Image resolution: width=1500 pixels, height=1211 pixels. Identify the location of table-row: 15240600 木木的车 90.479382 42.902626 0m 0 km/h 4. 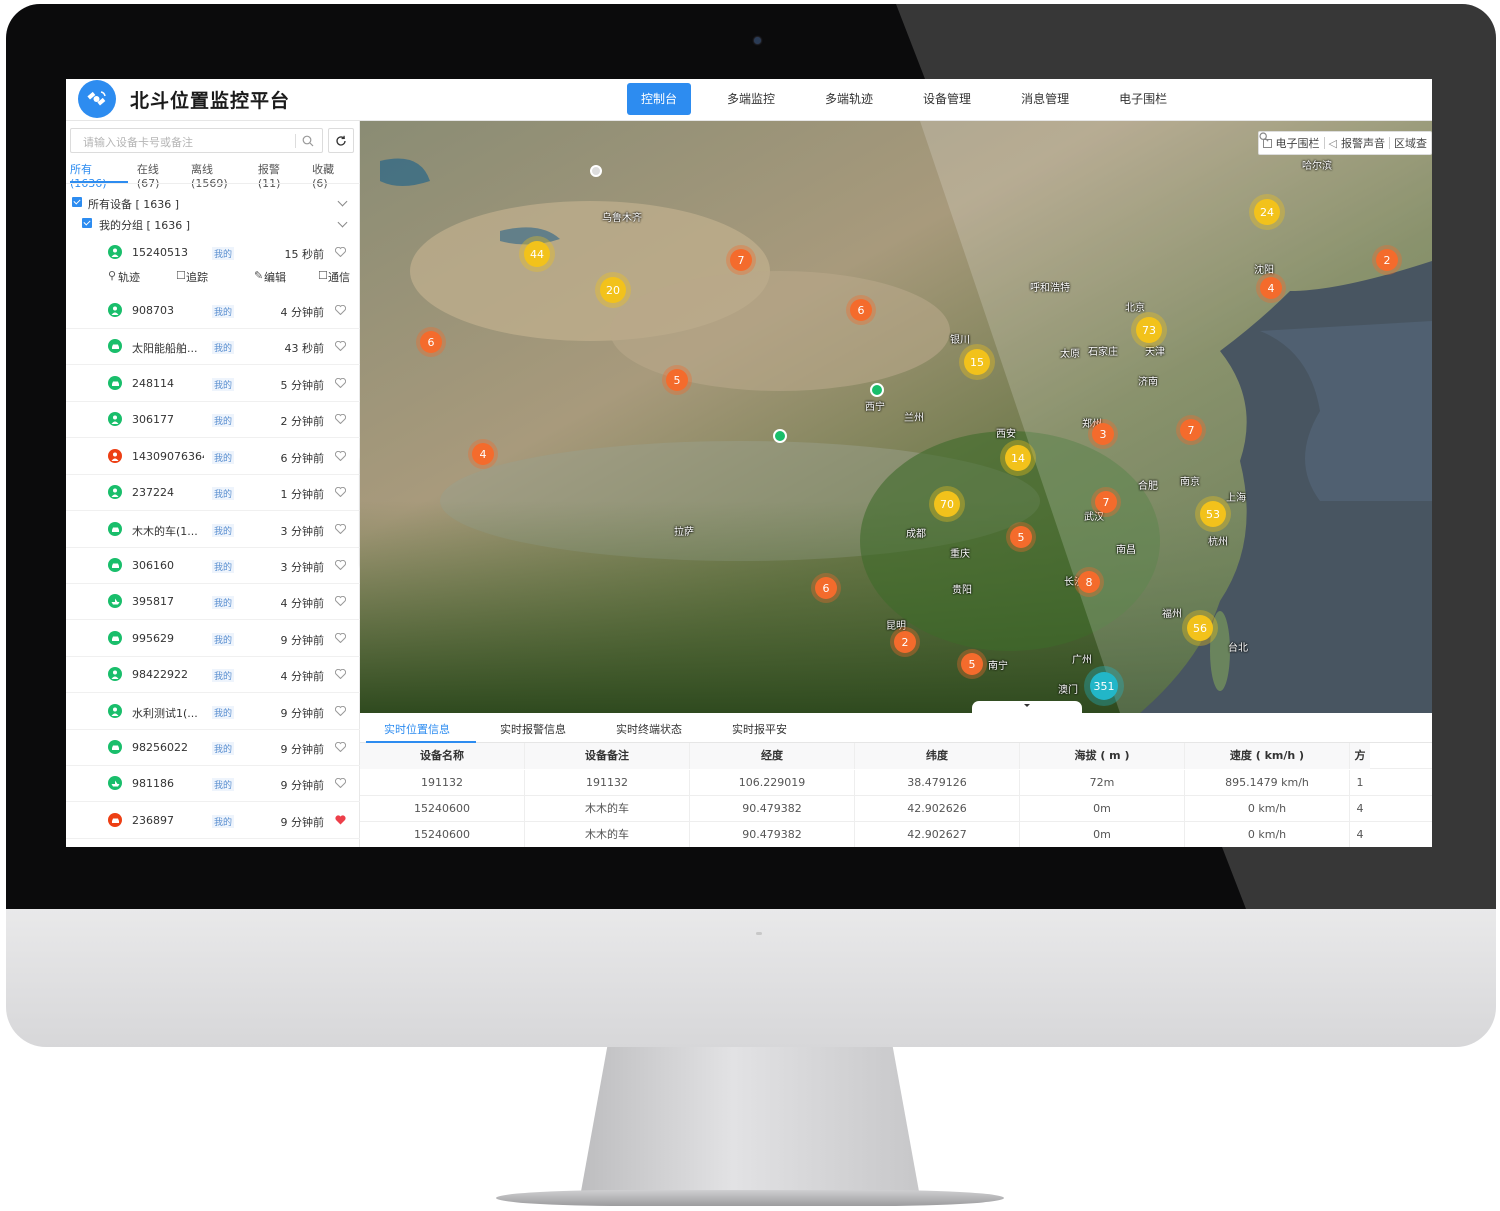
(896, 809).